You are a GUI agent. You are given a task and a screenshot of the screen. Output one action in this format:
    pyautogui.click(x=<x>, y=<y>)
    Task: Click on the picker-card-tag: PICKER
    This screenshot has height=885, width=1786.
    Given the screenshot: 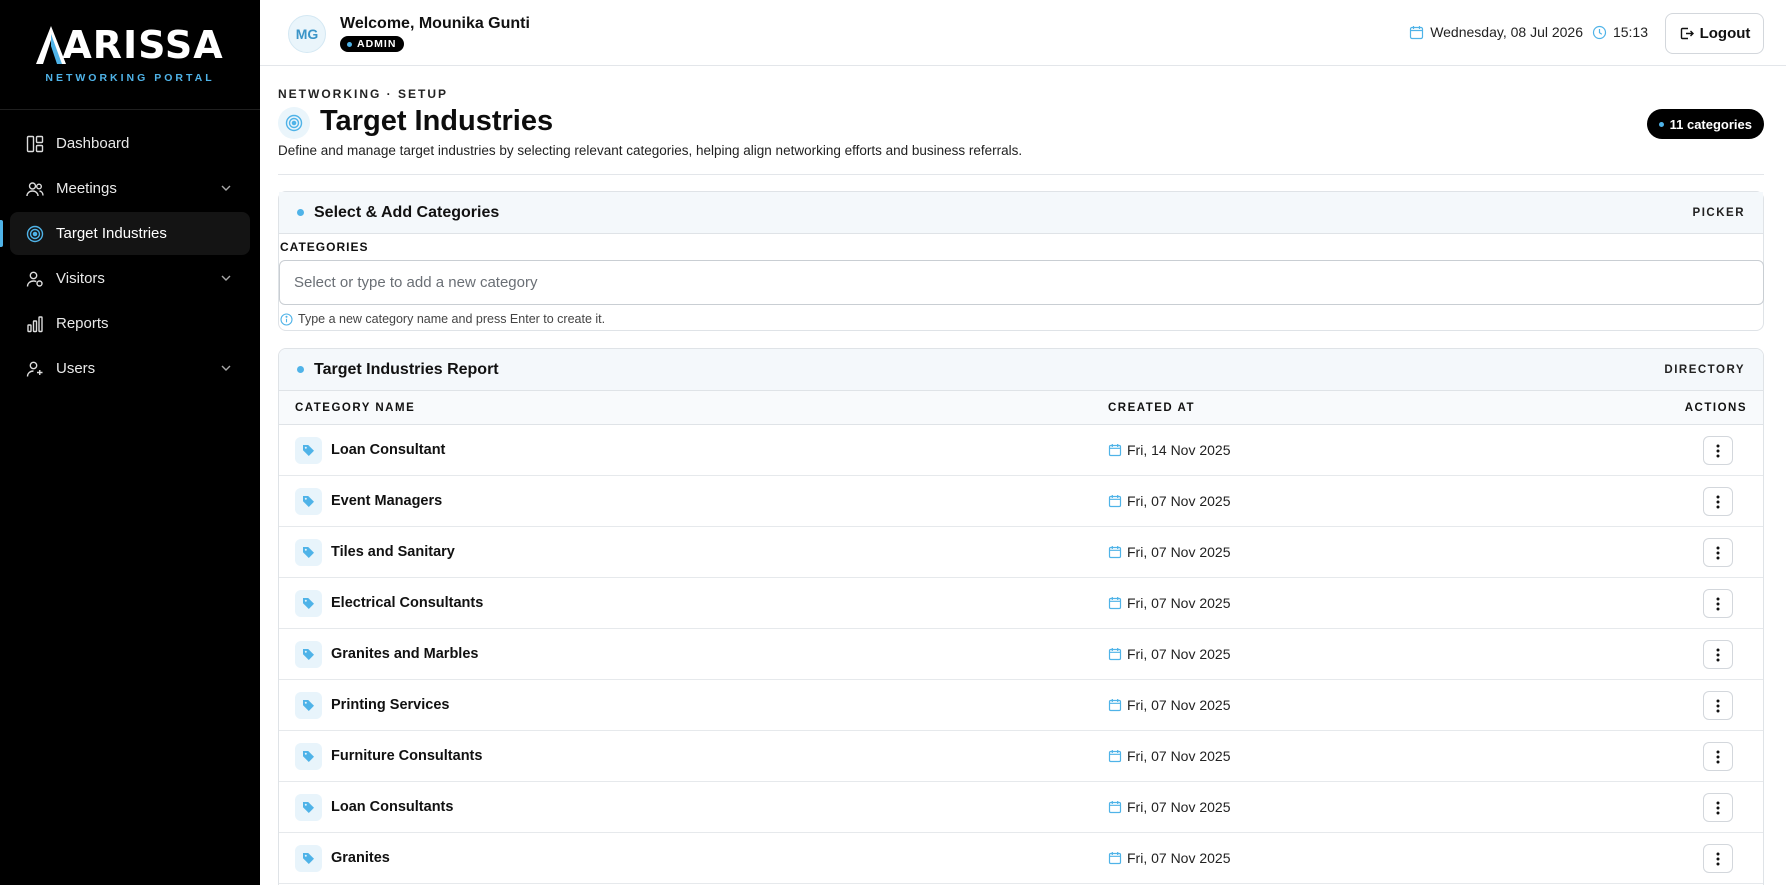 What is the action you would take?
    pyautogui.click(x=1718, y=212)
    